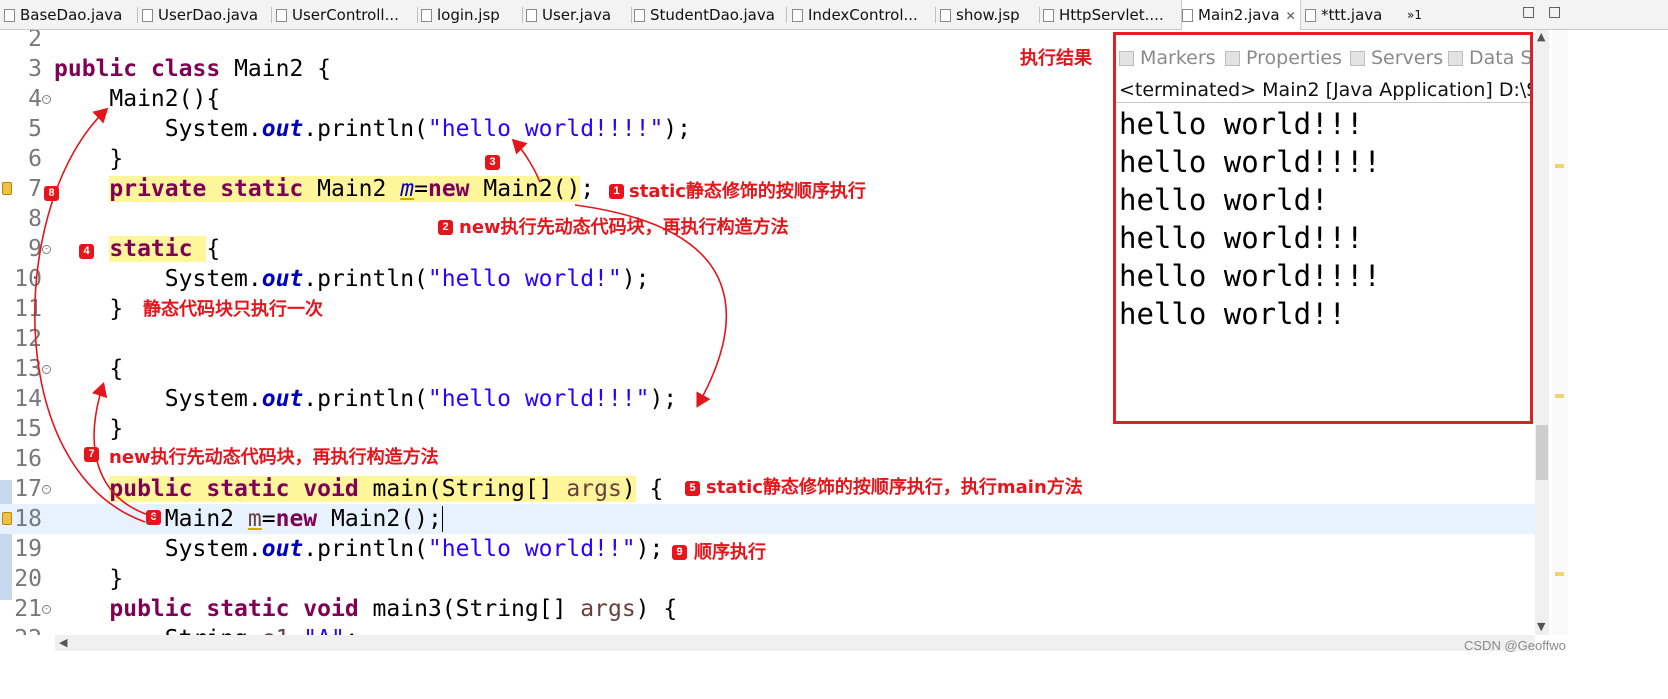  Describe the element at coordinates (1396, 58) in the screenshot. I see `tab-servers: Servers` at that location.